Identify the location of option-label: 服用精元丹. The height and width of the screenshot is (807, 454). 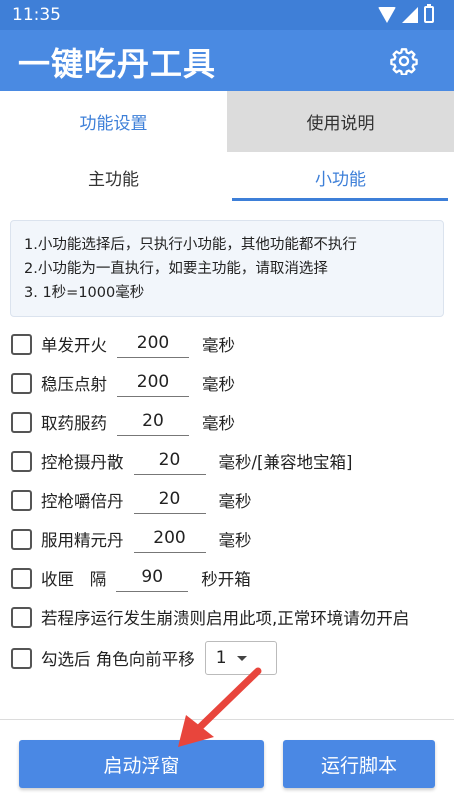
(82, 540).